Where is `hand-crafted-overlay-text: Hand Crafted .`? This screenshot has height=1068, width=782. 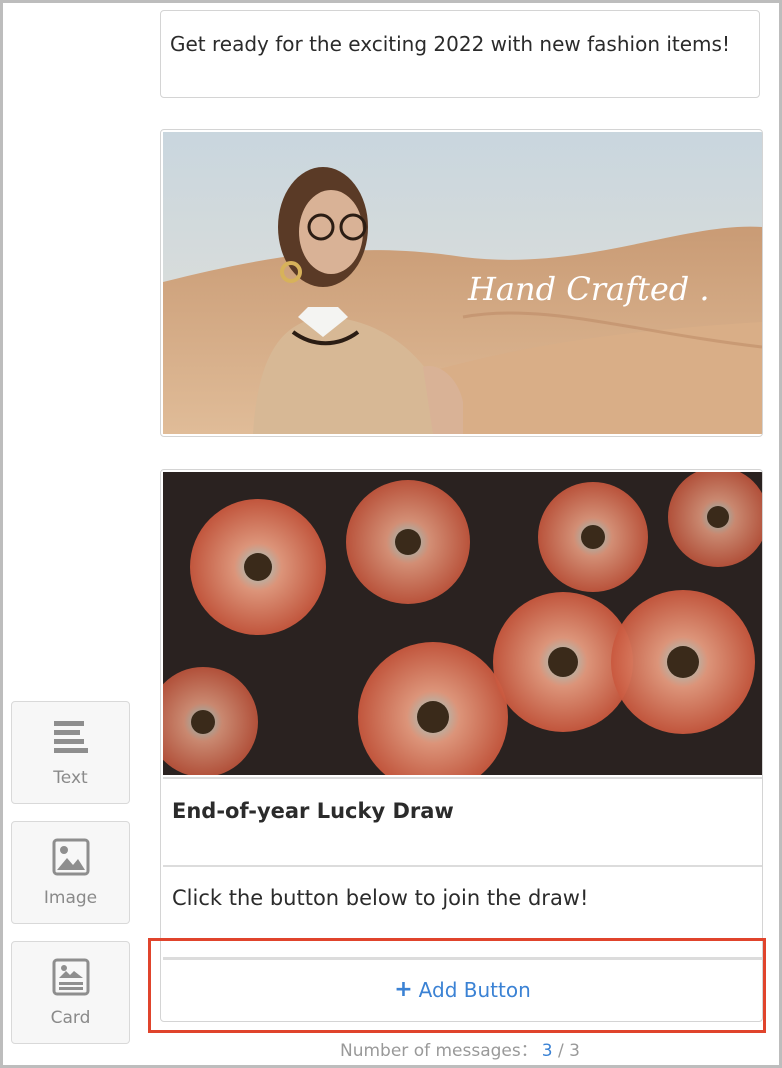
hand-crafted-overlay-text: Hand Crafted . is located at coordinates (588, 289).